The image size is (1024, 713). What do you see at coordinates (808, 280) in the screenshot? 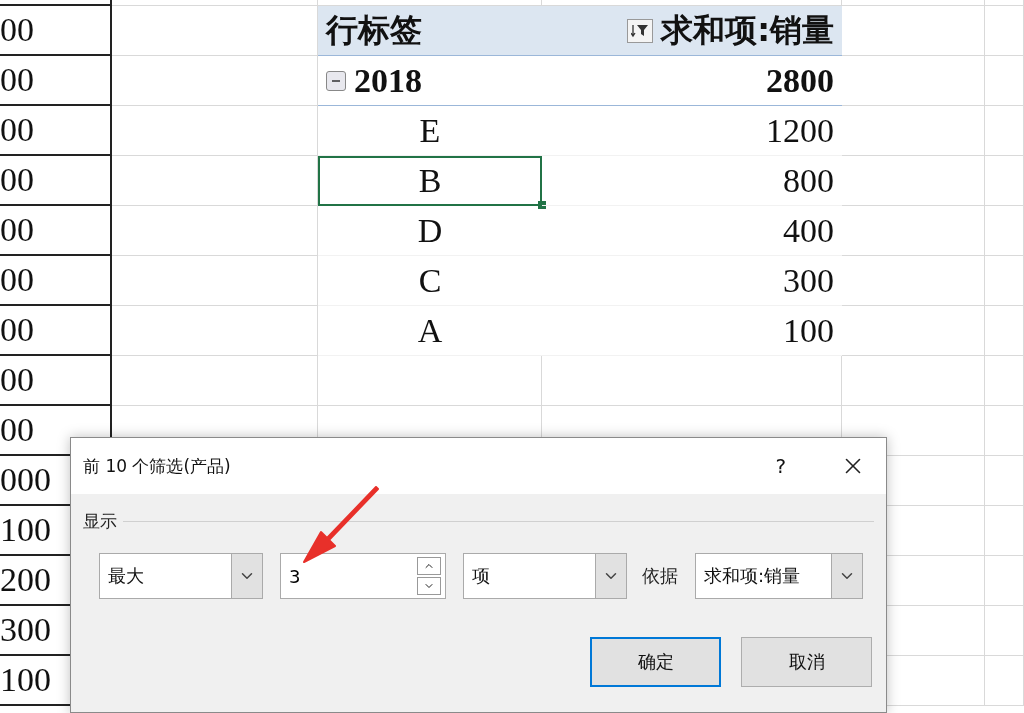
I see `value-cell: 300` at bounding box center [808, 280].